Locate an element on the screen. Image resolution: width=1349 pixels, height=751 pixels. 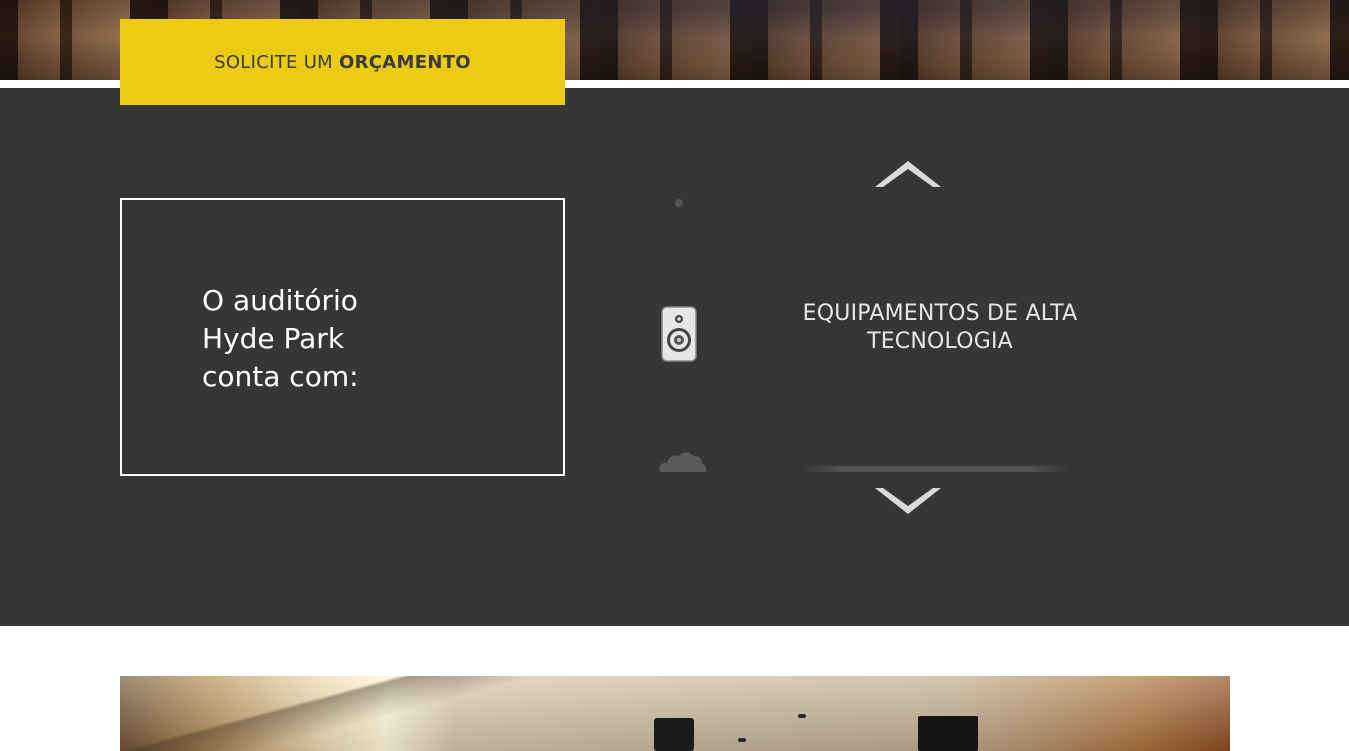
request-quote-button: SOLICITE UM ORÇAMENTO is located at coordinates (342, 62).